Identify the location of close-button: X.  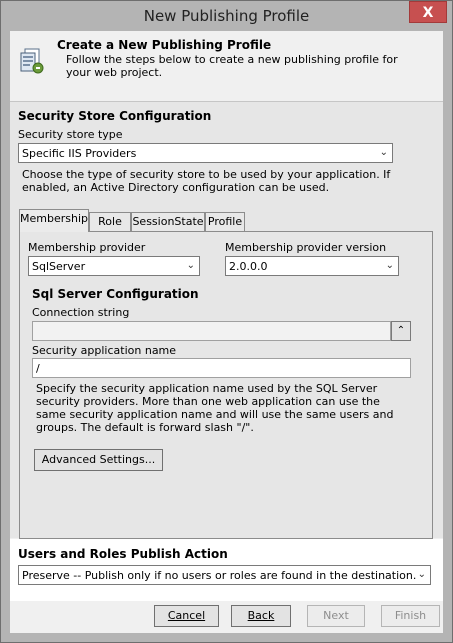
(428, 12).